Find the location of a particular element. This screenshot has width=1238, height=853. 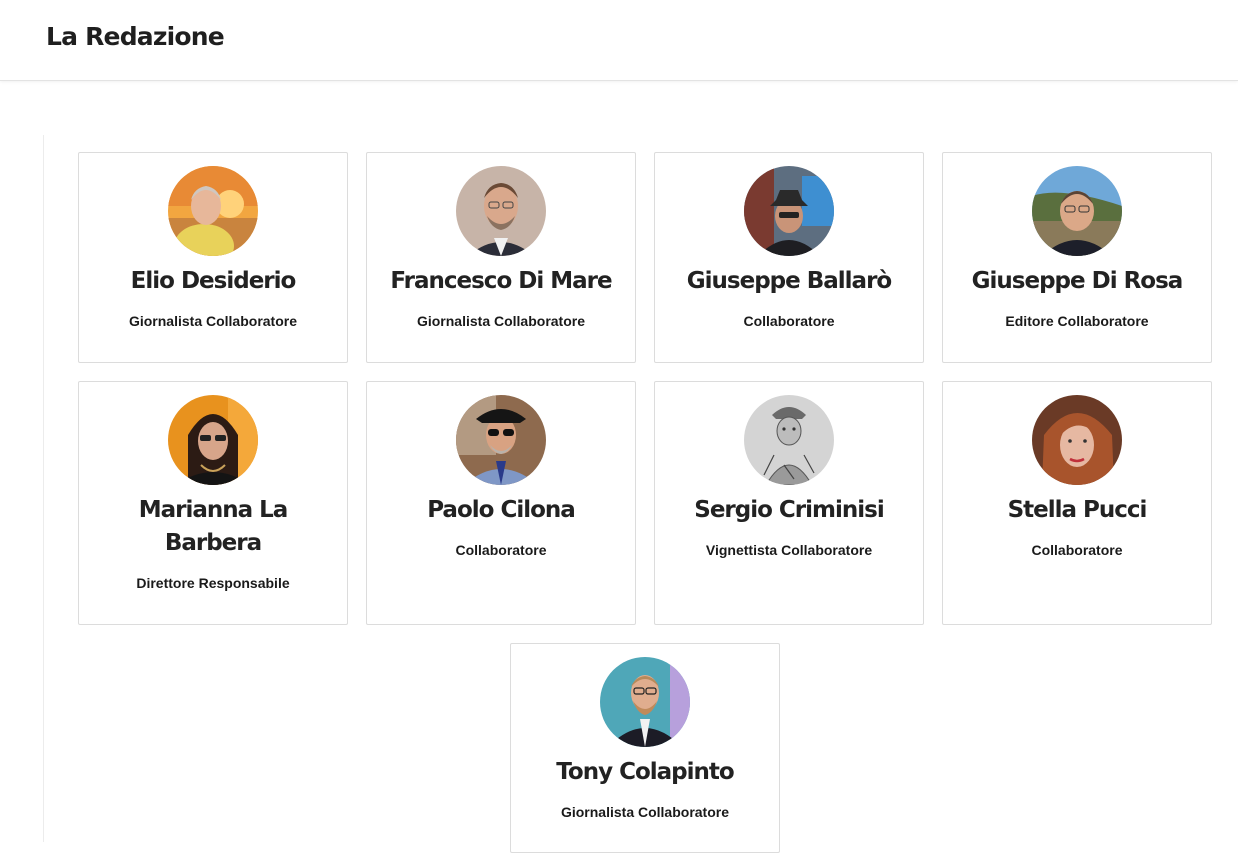

member-card: Tony Colapinto Giornalista Collaboratore is located at coordinates (645, 748).